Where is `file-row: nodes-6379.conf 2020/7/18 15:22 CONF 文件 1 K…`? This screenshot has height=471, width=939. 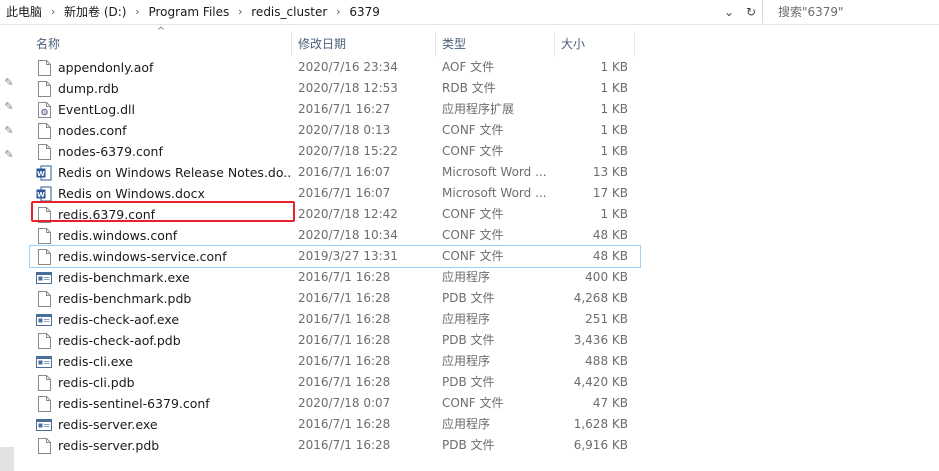
file-row: nodes-6379.conf 2020/7/18 15:22 CONF 文件 1 K… is located at coordinates (335, 151).